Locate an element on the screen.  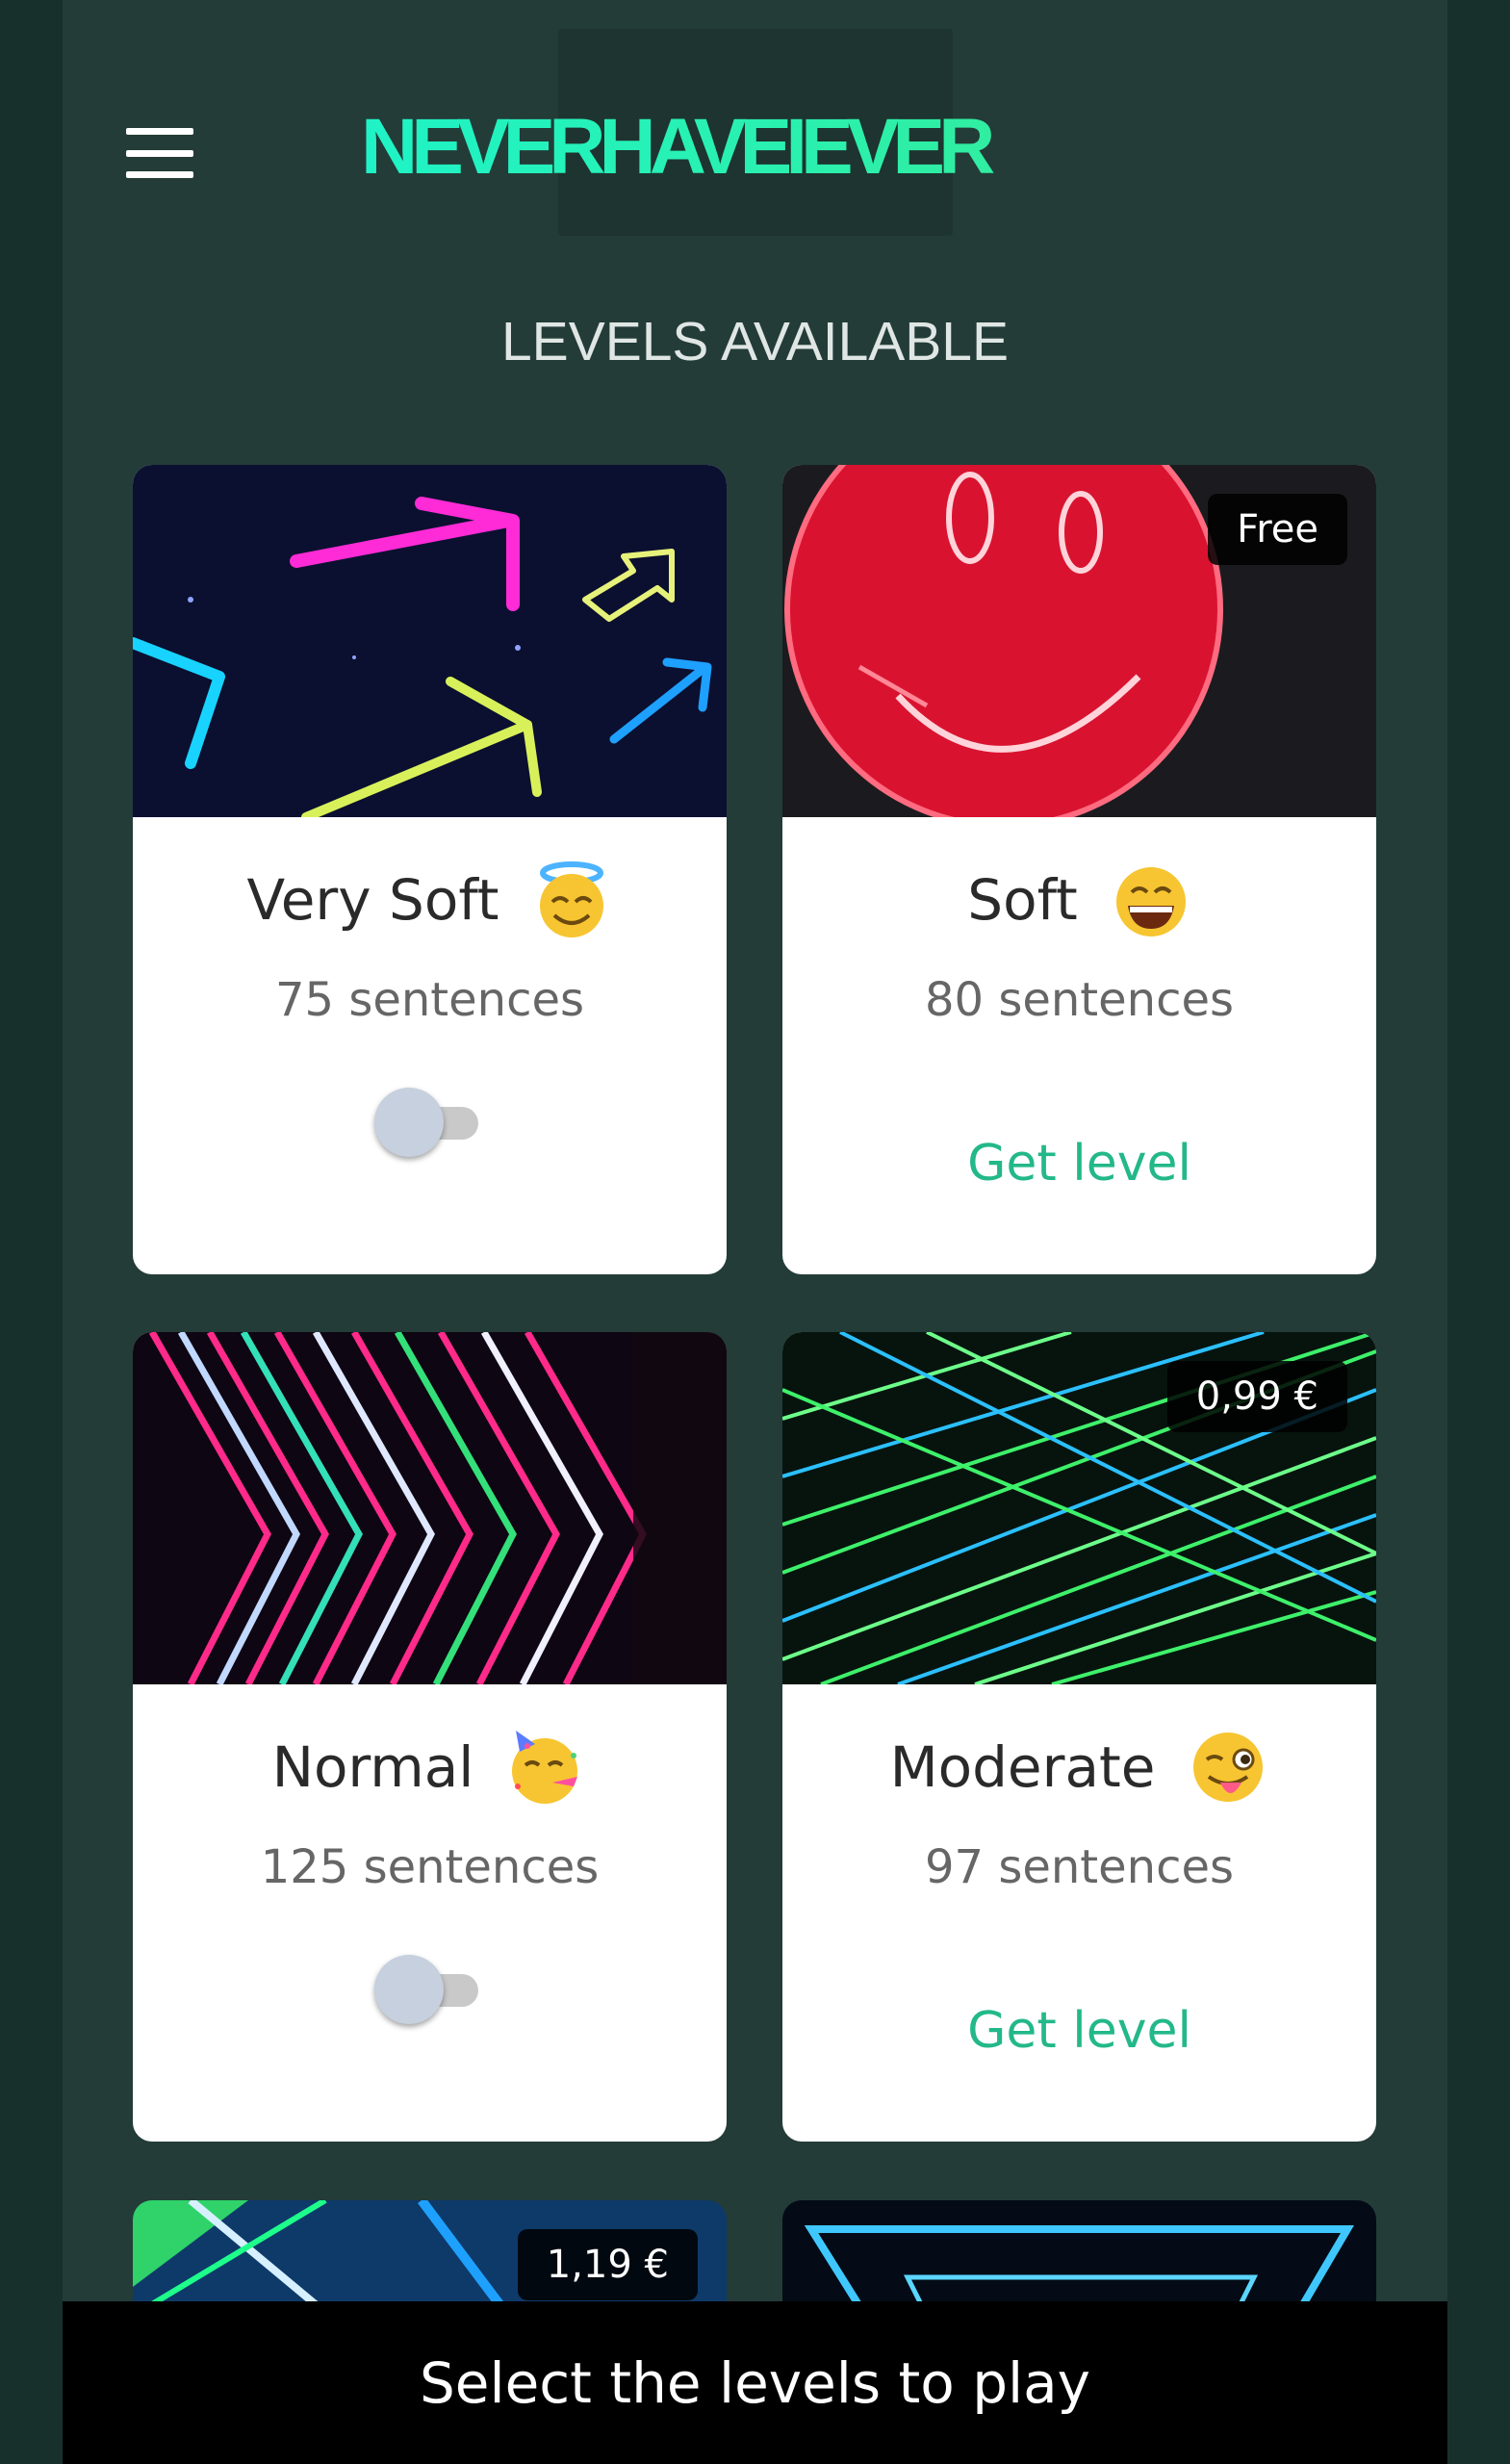
level-image-neon-chevrons is located at coordinates (430, 1508).